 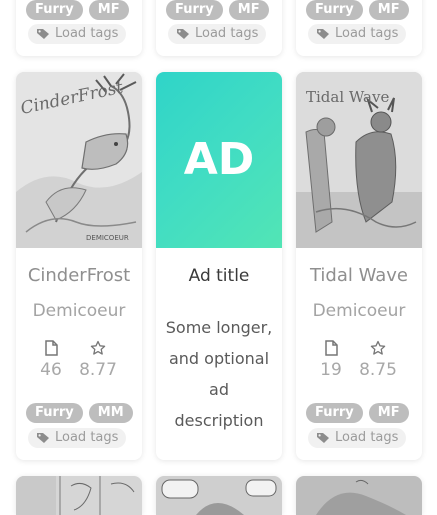 What do you see at coordinates (110, 413) in the screenshot?
I see `tag-chip: MM` at bounding box center [110, 413].